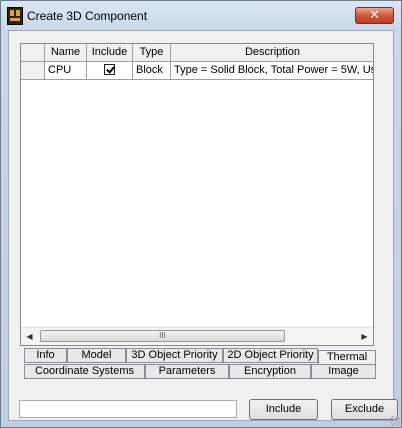  What do you see at coordinates (84, 371) in the screenshot?
I see `tab-coordinate-systems: Coordinate Systems` at bounding box center [84, 371].